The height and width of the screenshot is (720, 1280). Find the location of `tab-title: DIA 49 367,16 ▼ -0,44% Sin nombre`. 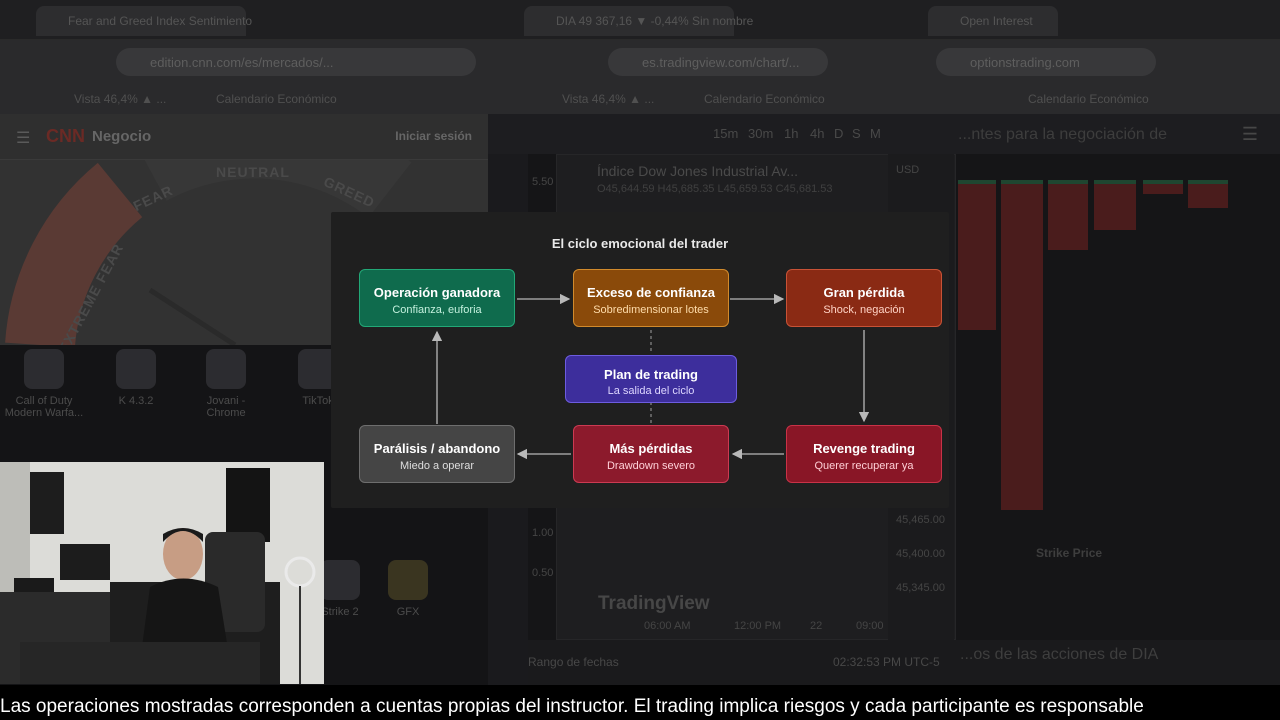

tab-title: DIA 49 367,16 ▼ -0,44% Sin nombre is located at coordinates (655, 21).